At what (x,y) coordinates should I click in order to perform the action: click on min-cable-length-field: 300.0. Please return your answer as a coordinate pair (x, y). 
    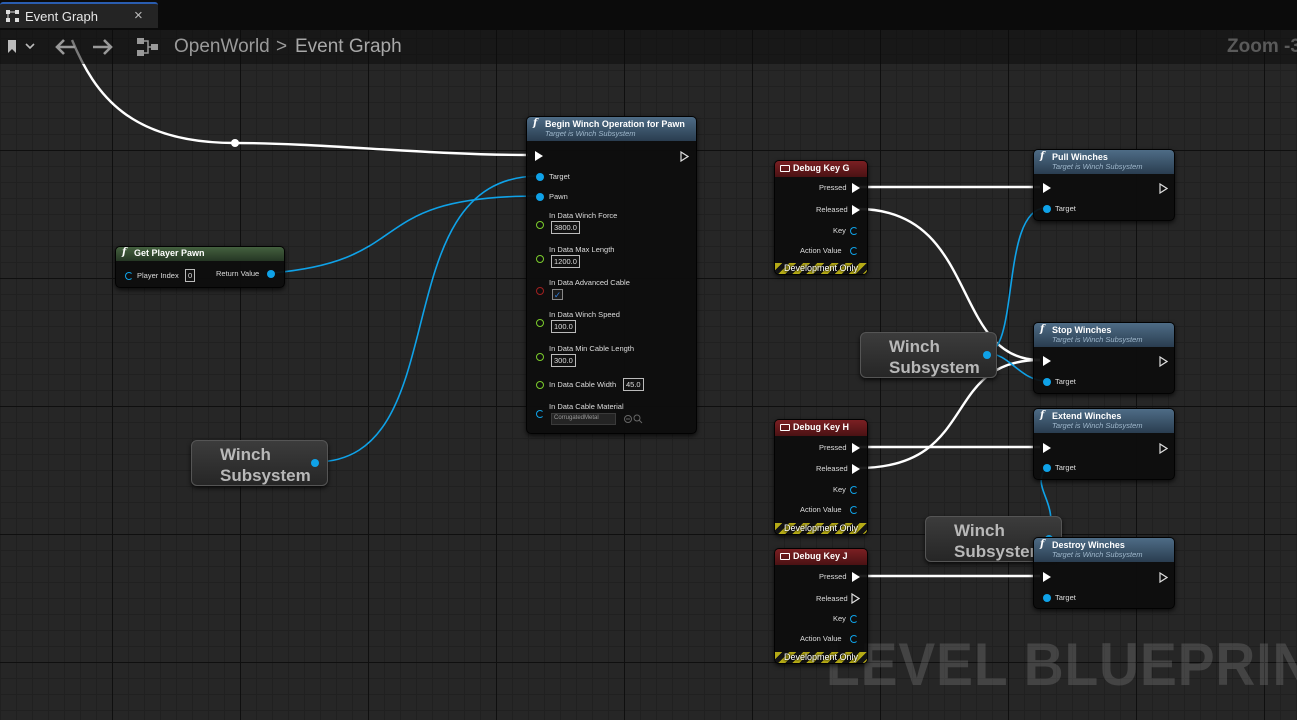
    Looking at the image, I should click on (563, 360).